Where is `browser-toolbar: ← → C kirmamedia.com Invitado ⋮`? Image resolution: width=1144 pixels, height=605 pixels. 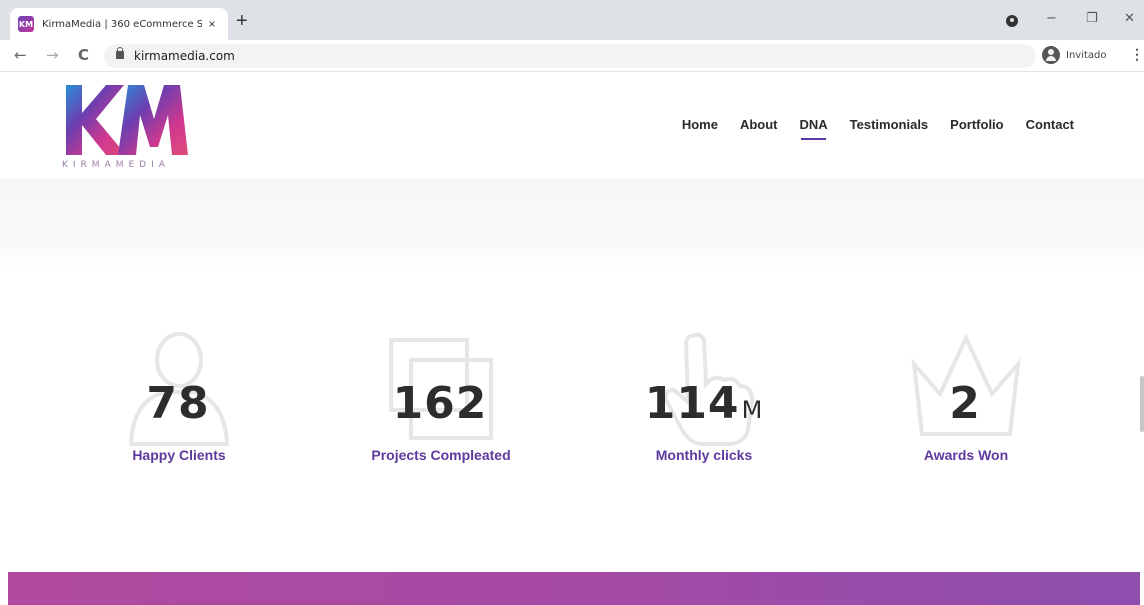
browser-toolbar: ← → C kirmamedia.com Invitado ⋮ is located at coordinates (572, 56).